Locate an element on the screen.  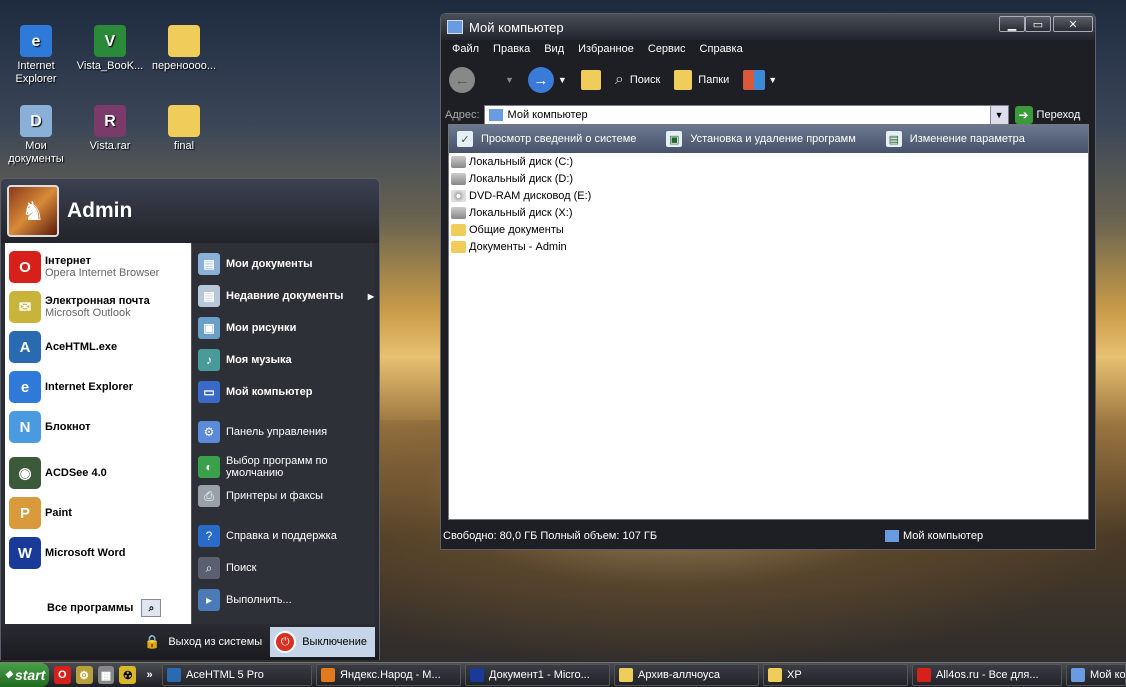
menu-item: Файл is located at coordinates (465, 49).